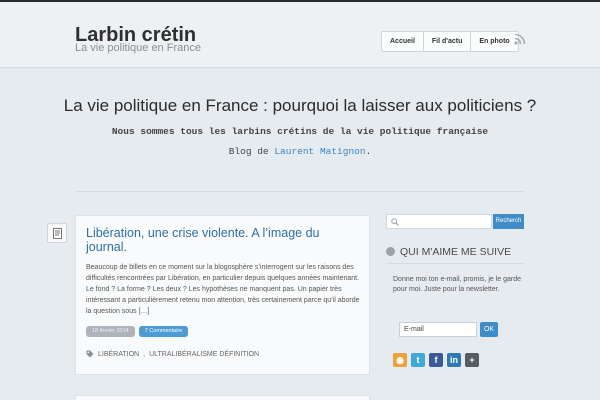  What do you see at coordinates (489, 329) in the screenshot?
I see `subscribe-ok-button: OK` at bounding box center [489, 329].